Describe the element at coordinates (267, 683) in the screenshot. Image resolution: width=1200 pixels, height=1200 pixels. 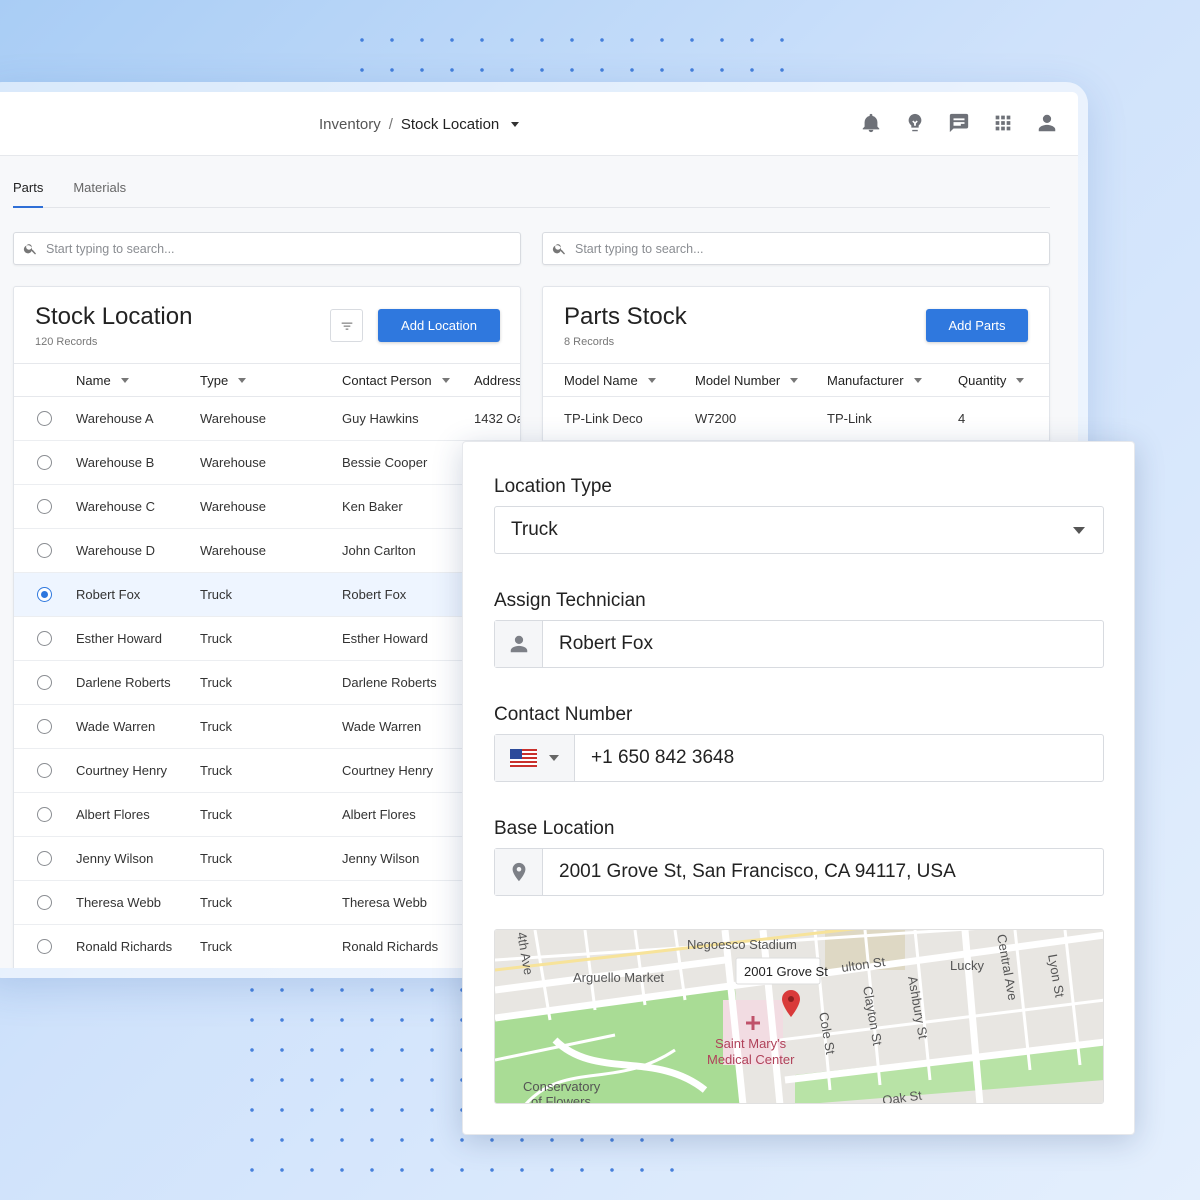
I see `table-row: Darlene Roberts Truck Darlene Roberts` at that location.